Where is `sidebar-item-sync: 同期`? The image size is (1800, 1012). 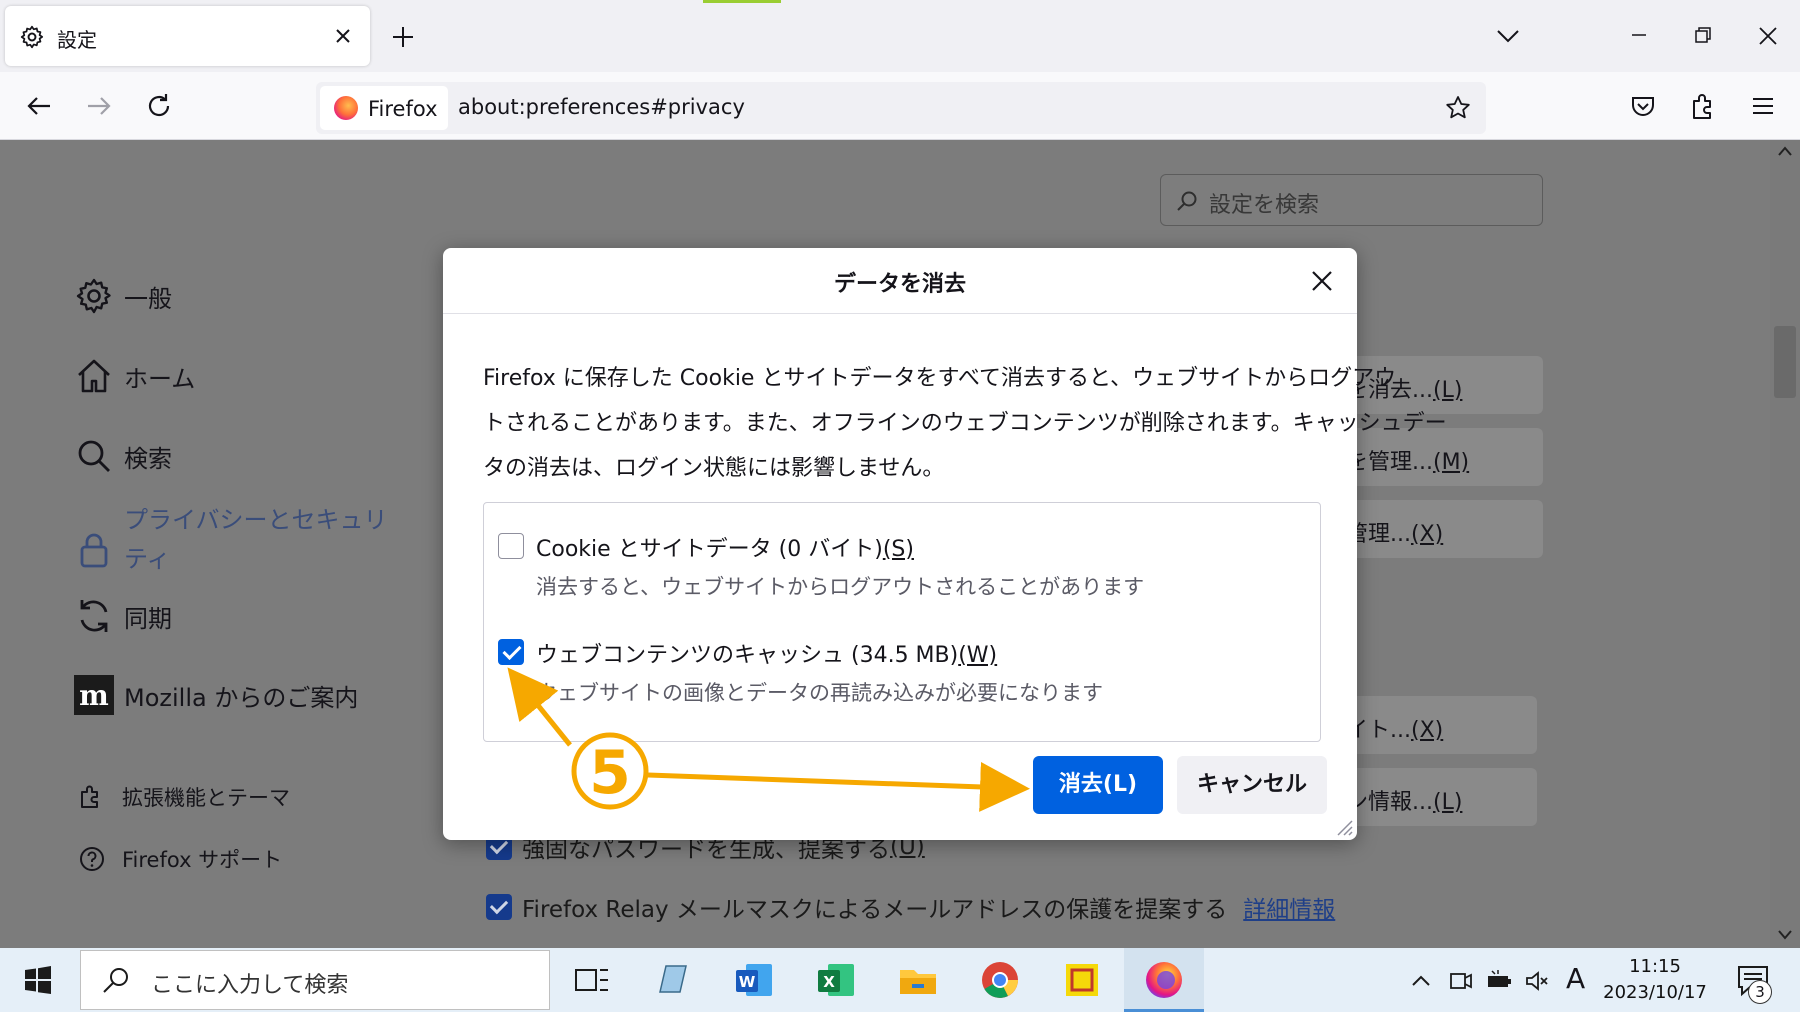
sidebar-item-sync: 同期 is located at coordinates (123, 616).